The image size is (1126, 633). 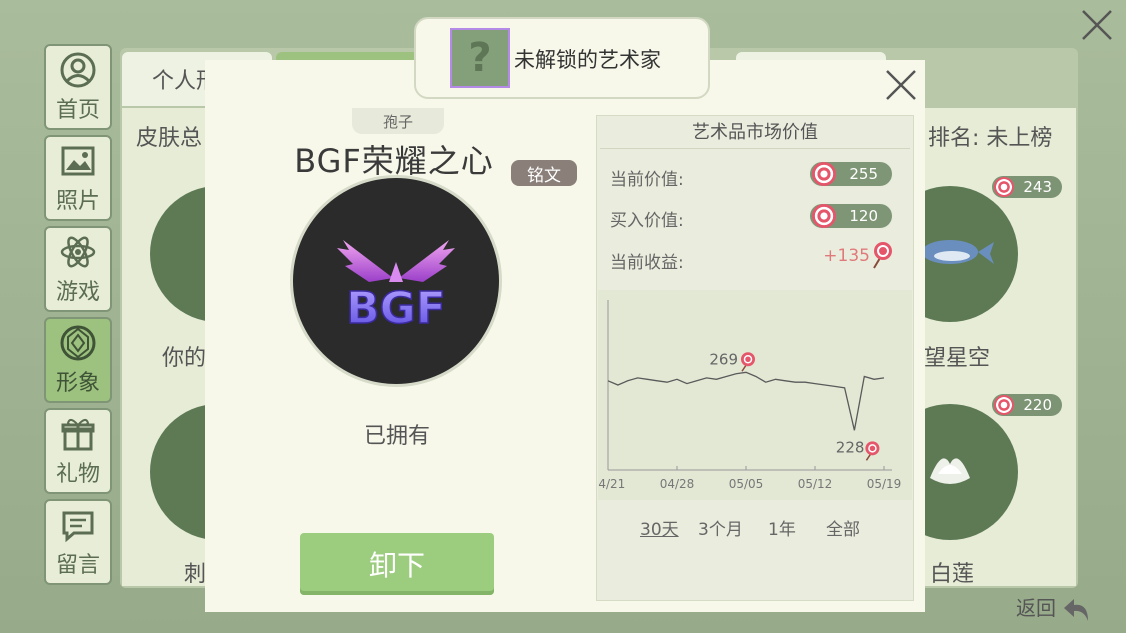 What do you see at coordinates (78, 70) in the screenshot?
I see `user-circle-icon` at bounding box center [78, 70].